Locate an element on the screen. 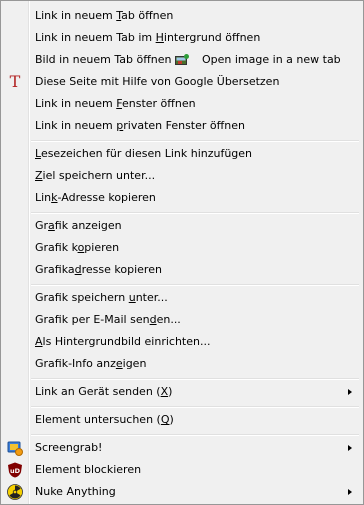 This screenshot has height=505, width=364. menu-item-label: Lesezeichen für diesen Link hinzufügen is located at coordinates (144, 153).